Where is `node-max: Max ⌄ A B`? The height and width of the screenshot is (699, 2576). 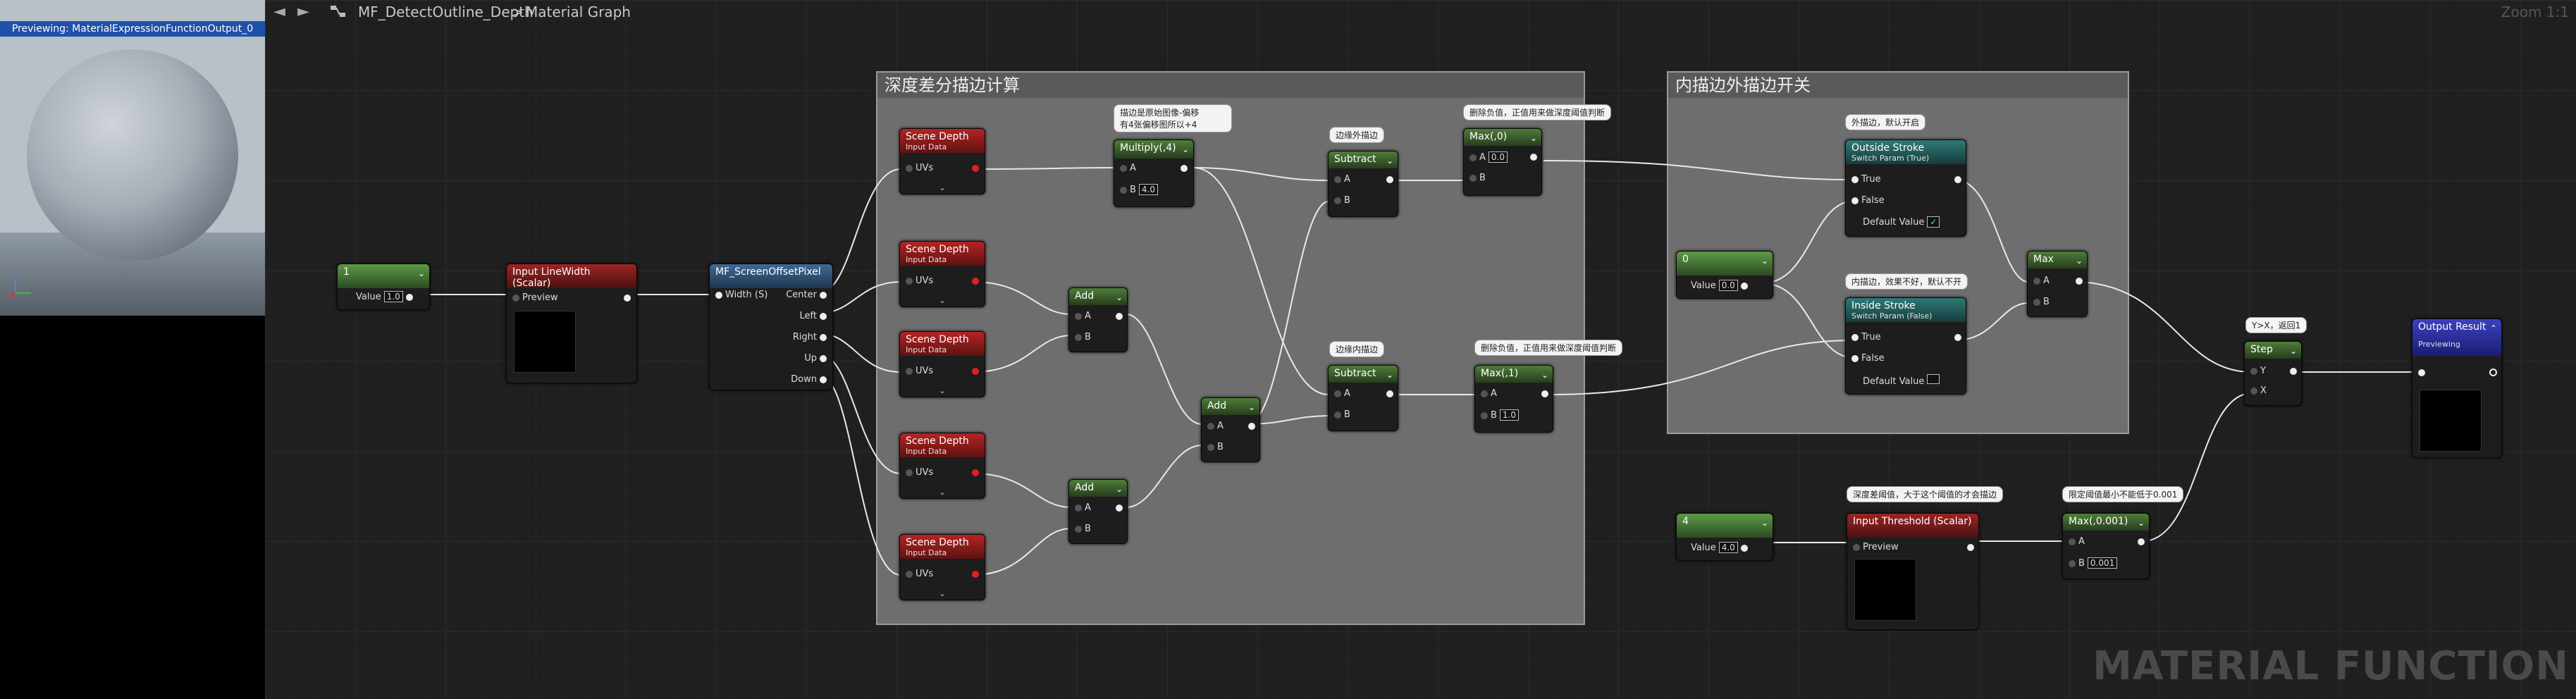 node-max: Max ⌄ A B is located at coordinates (2057, 284).